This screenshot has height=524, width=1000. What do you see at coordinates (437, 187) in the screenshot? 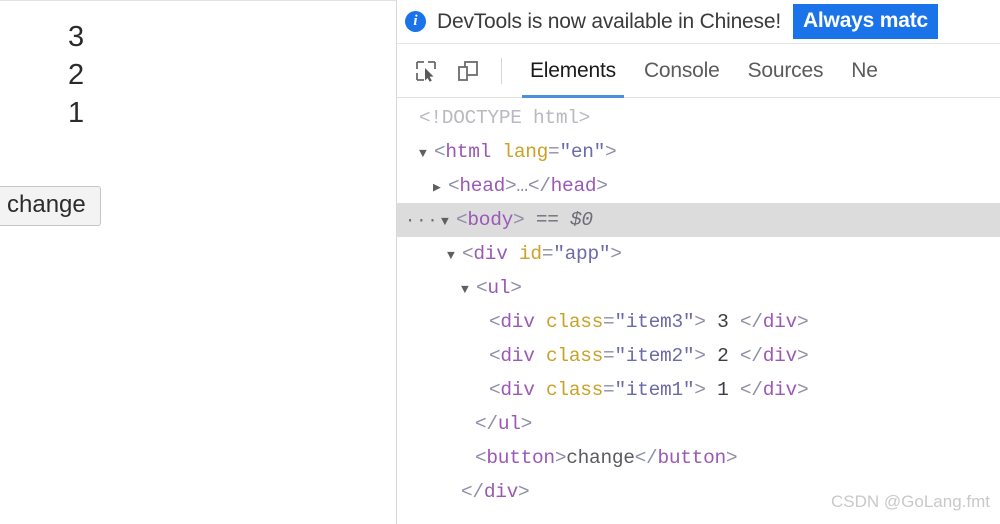
I see `expand-triangle-icon: ▶` at bounding box center [437, 187].